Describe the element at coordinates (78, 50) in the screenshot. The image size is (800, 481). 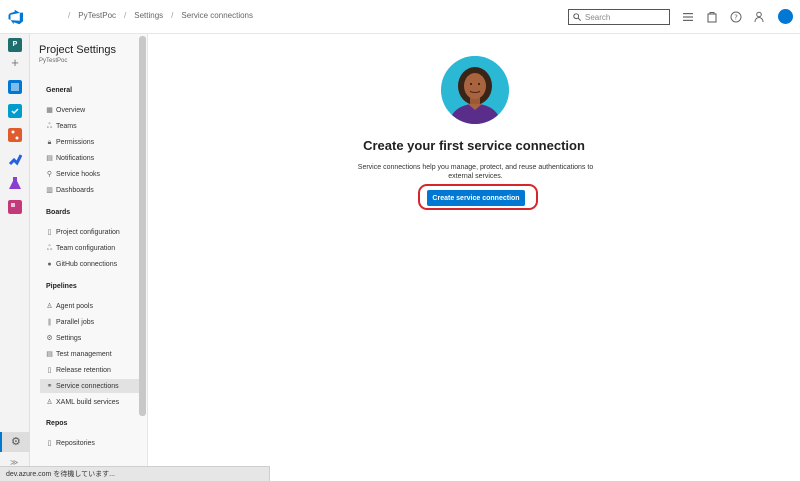
I see `nav-title: Project Settings` at that location.